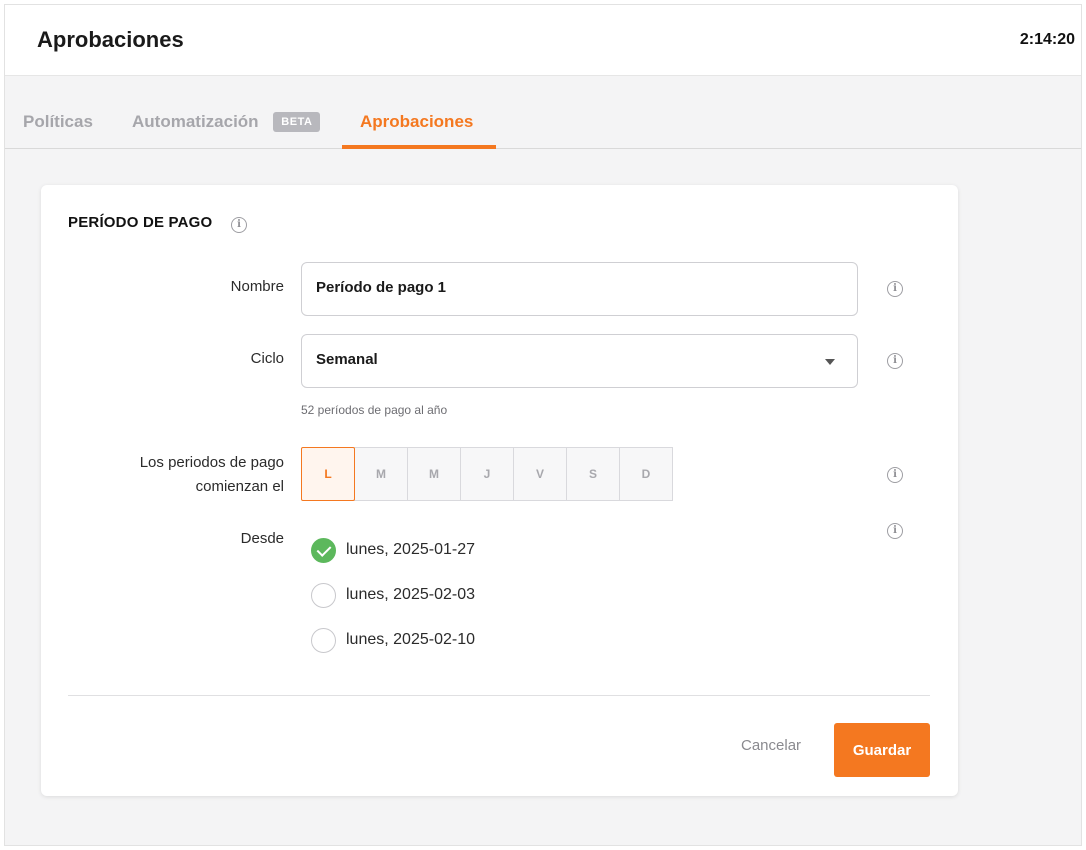 The height and width of the screenshot is (850, 1086). I want to click on ciclo-value: Semanal, so click(347, 359).